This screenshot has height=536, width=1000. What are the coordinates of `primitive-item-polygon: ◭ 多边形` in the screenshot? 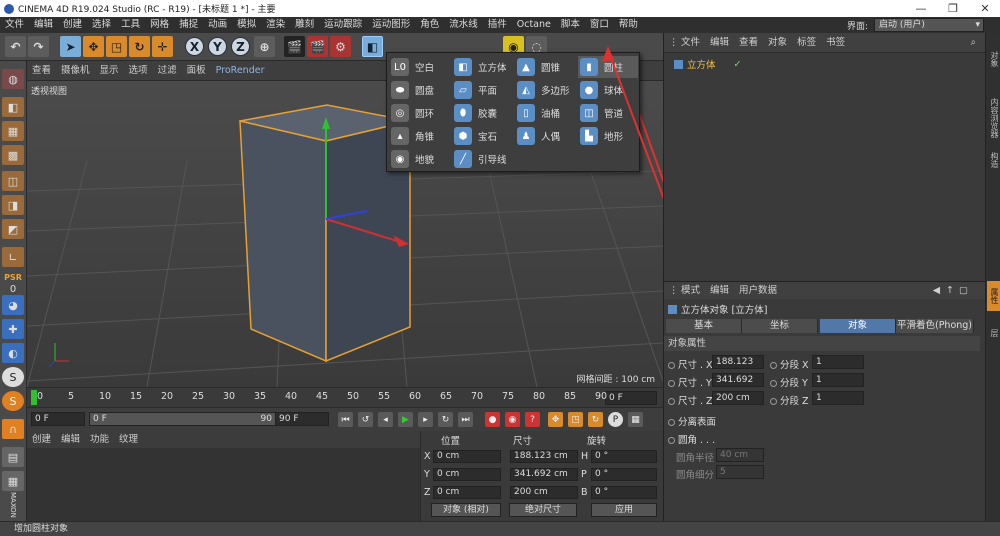 It's located at (545, 90).